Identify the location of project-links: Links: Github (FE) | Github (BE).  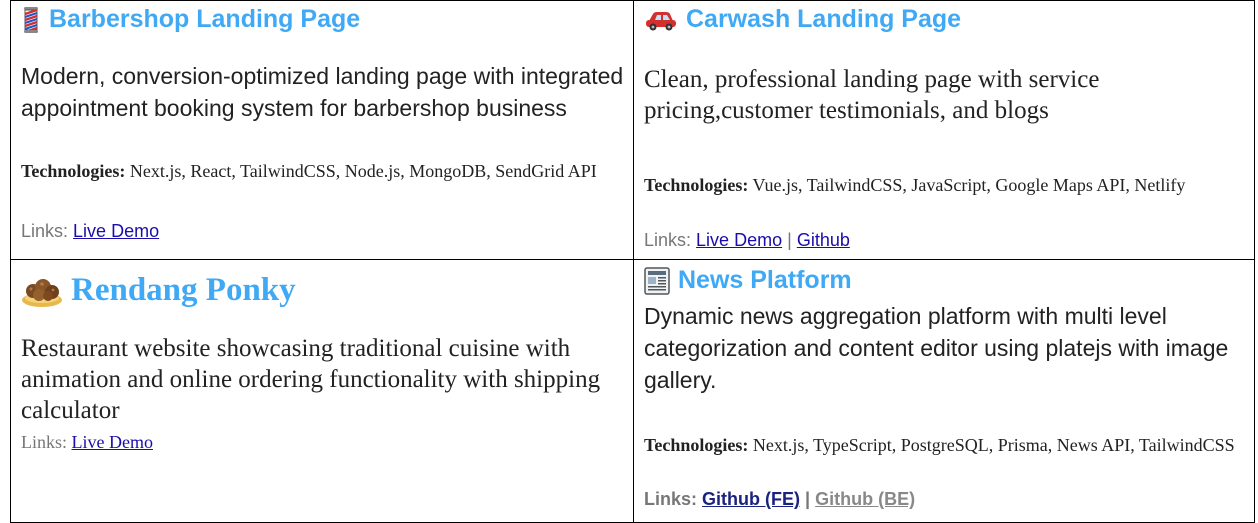
(780, 499).